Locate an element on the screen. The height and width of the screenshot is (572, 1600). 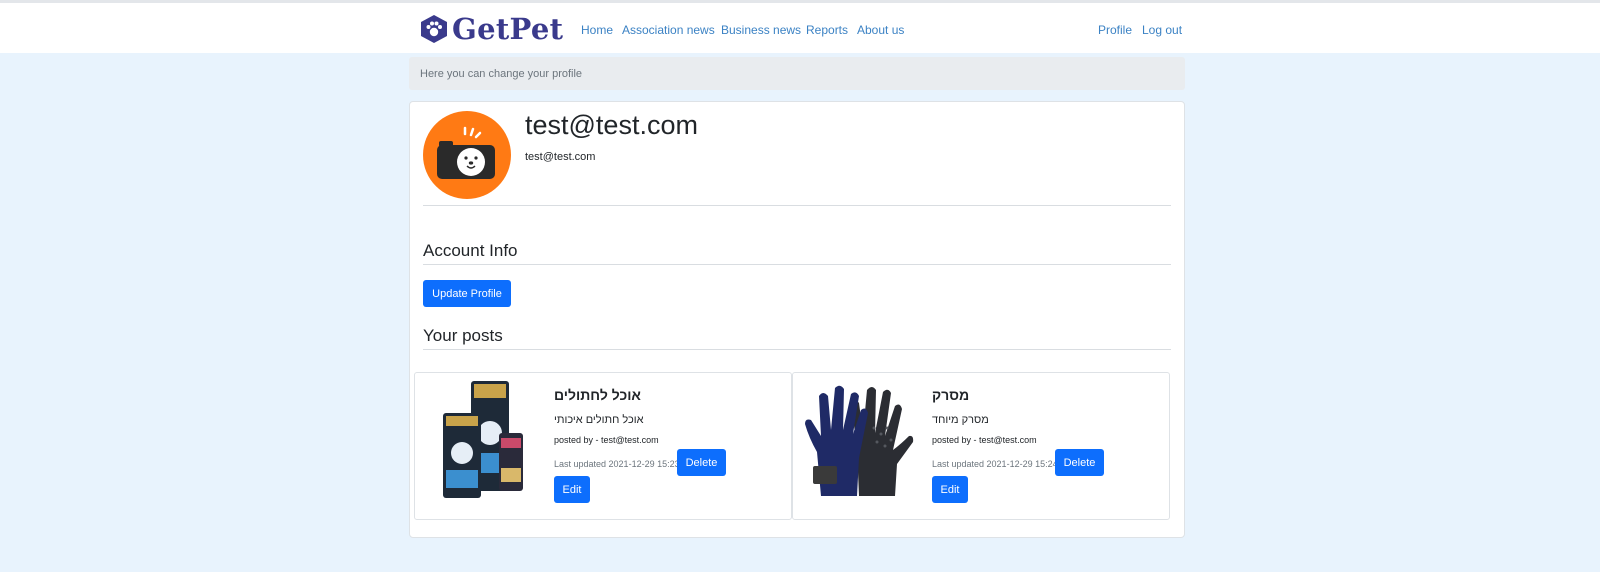
nav-reports: Reports is located at coordinates (827, 30).